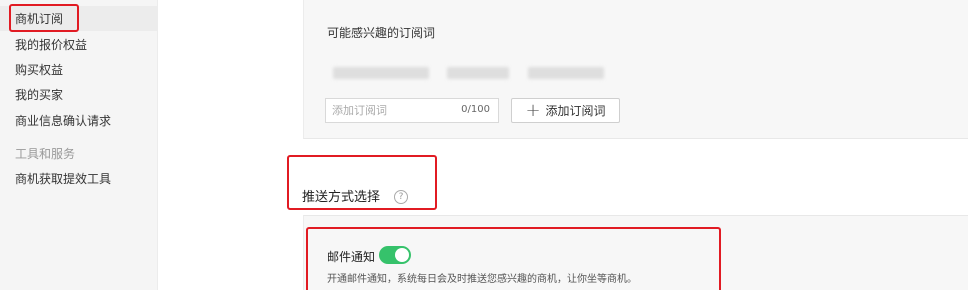  What do you see at coordinates (63, 121) in the screenshot?
I see `sidebar-item-business-confirm: 商业信息确认请求` at bounding box center [63, 121].